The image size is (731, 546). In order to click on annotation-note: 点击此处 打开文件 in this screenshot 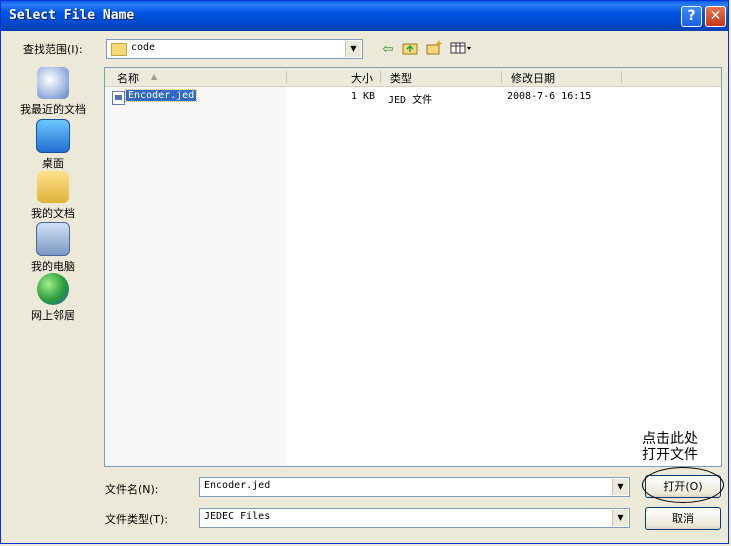, I will do `click(670, 447)`.